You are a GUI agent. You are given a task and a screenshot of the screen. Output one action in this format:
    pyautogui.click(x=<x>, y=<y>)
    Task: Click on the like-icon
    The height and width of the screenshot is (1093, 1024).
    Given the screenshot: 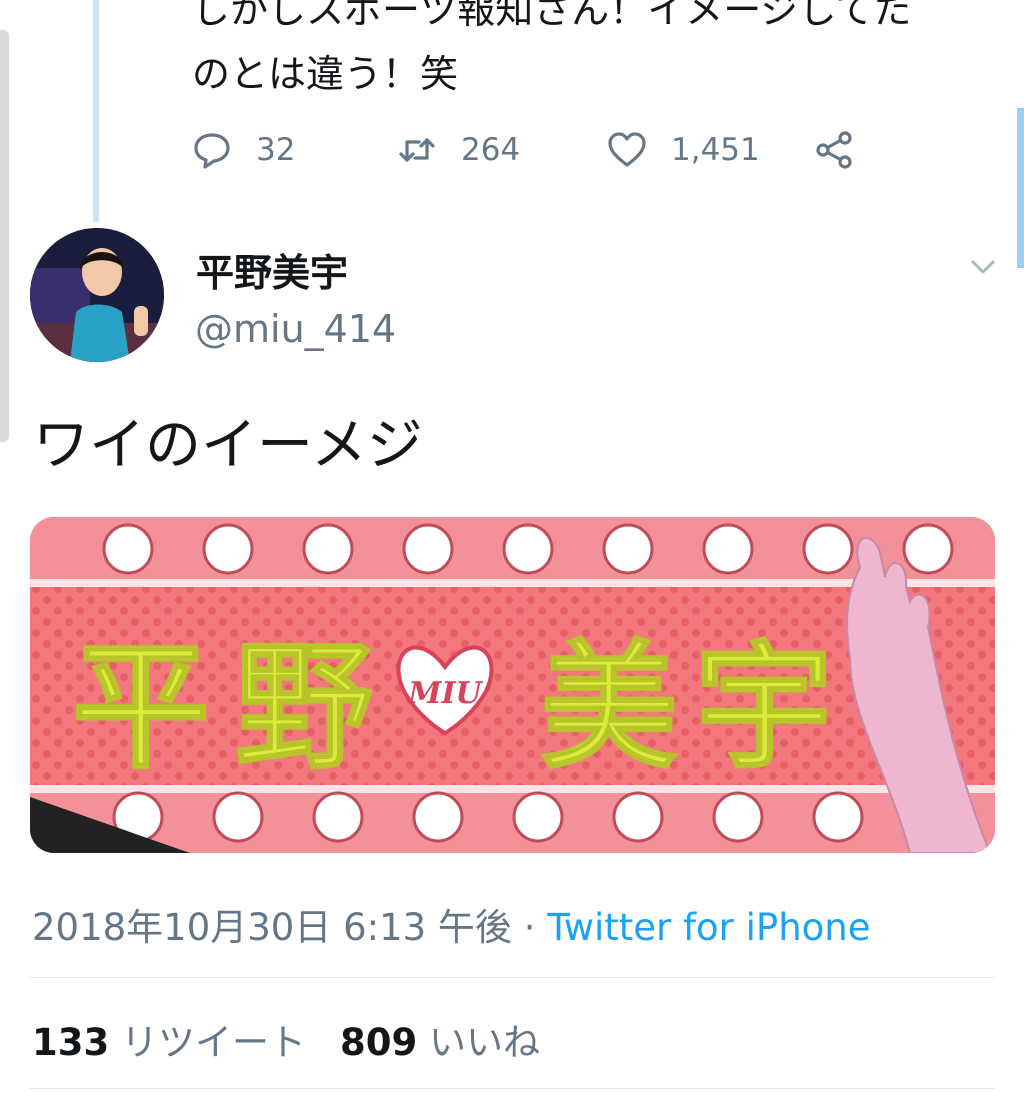 What is the action you would take?
    pyautogui.click(x=627, y=149)
    